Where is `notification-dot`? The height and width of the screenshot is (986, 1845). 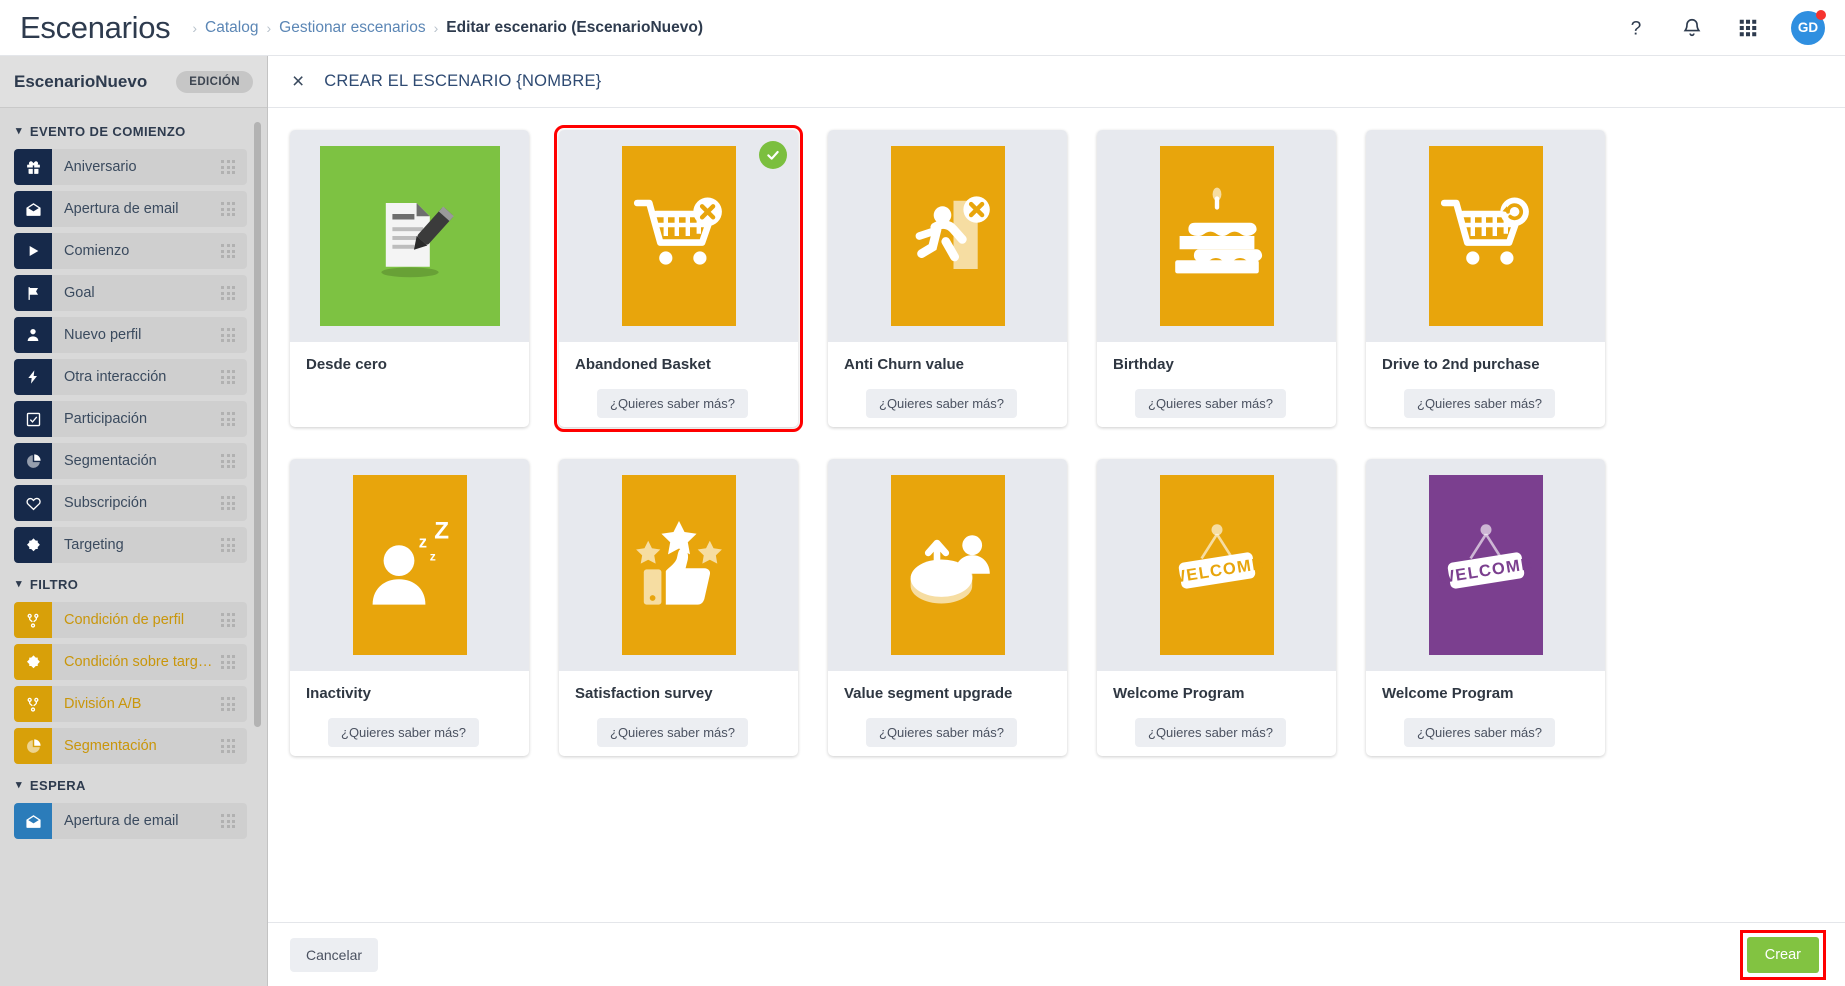
notification-dot is located at coordinates (1821, 14).